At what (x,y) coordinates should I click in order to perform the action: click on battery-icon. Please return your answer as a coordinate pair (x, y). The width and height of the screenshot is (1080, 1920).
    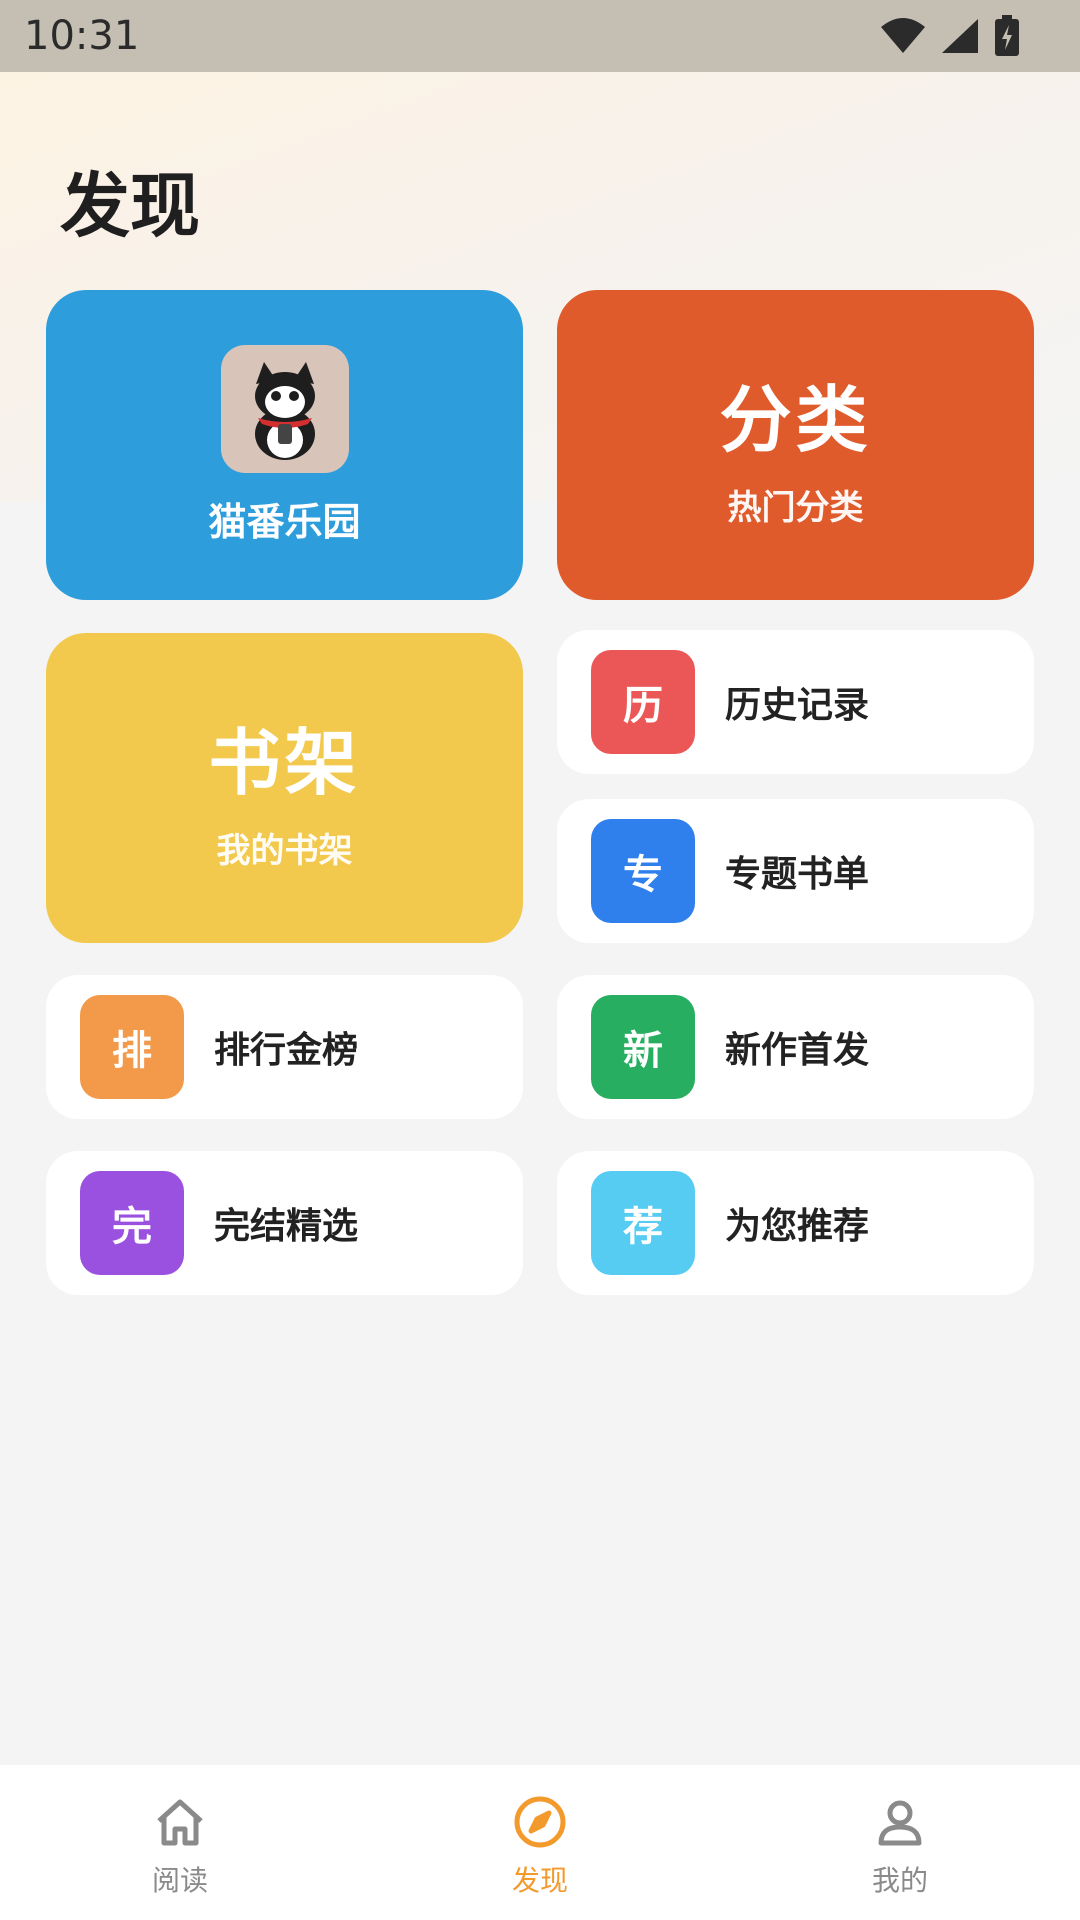
    Looking at the image, I should click on (1007, 36).